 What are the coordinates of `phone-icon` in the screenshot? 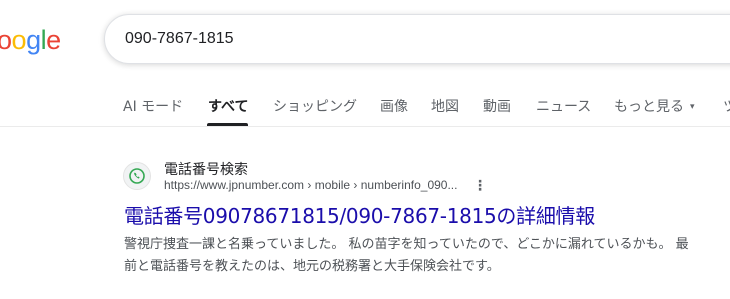 It's located at (137, 176).